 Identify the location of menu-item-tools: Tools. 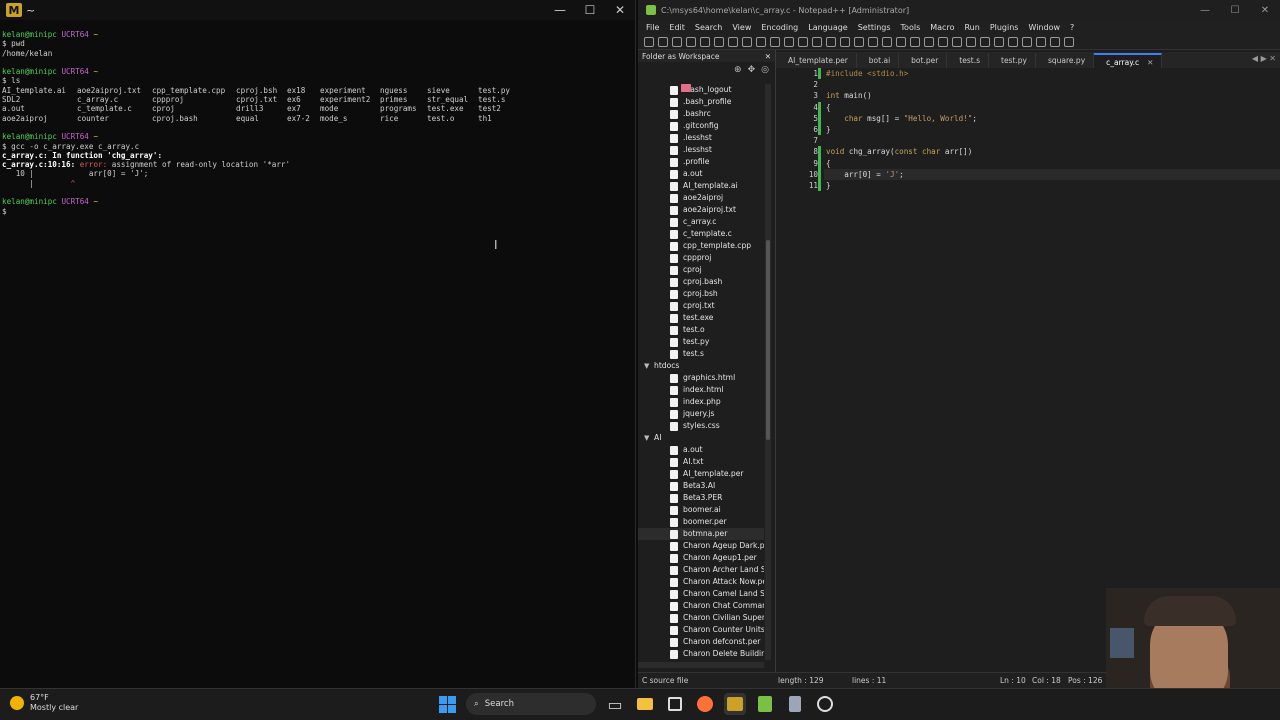
(911, 27).